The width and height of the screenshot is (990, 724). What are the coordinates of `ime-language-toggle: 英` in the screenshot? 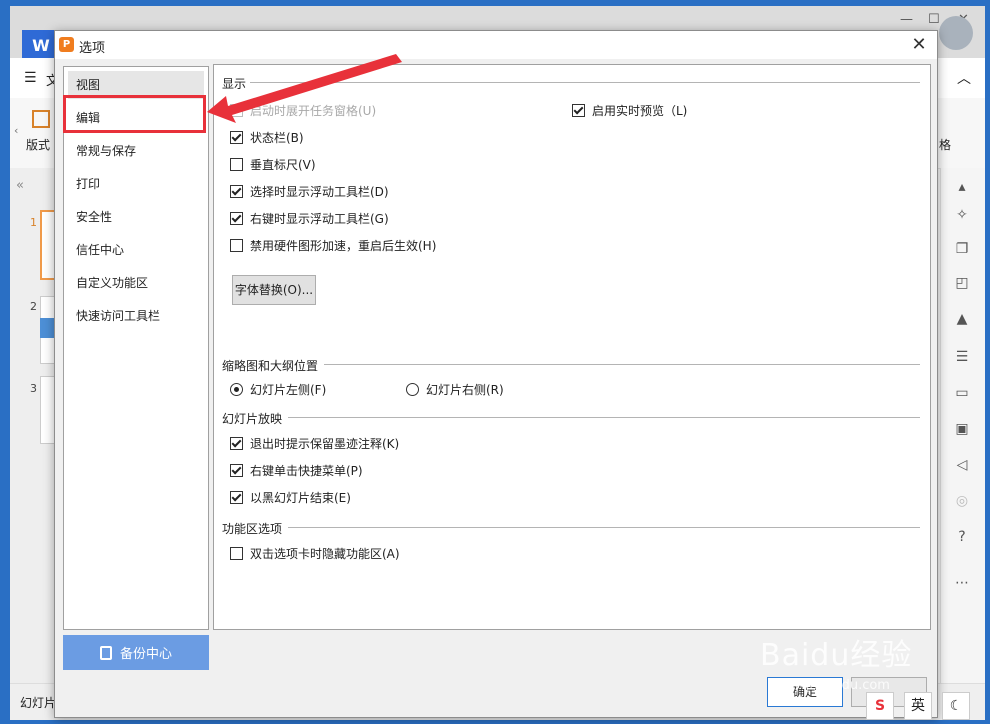 It's located at (918, 706).